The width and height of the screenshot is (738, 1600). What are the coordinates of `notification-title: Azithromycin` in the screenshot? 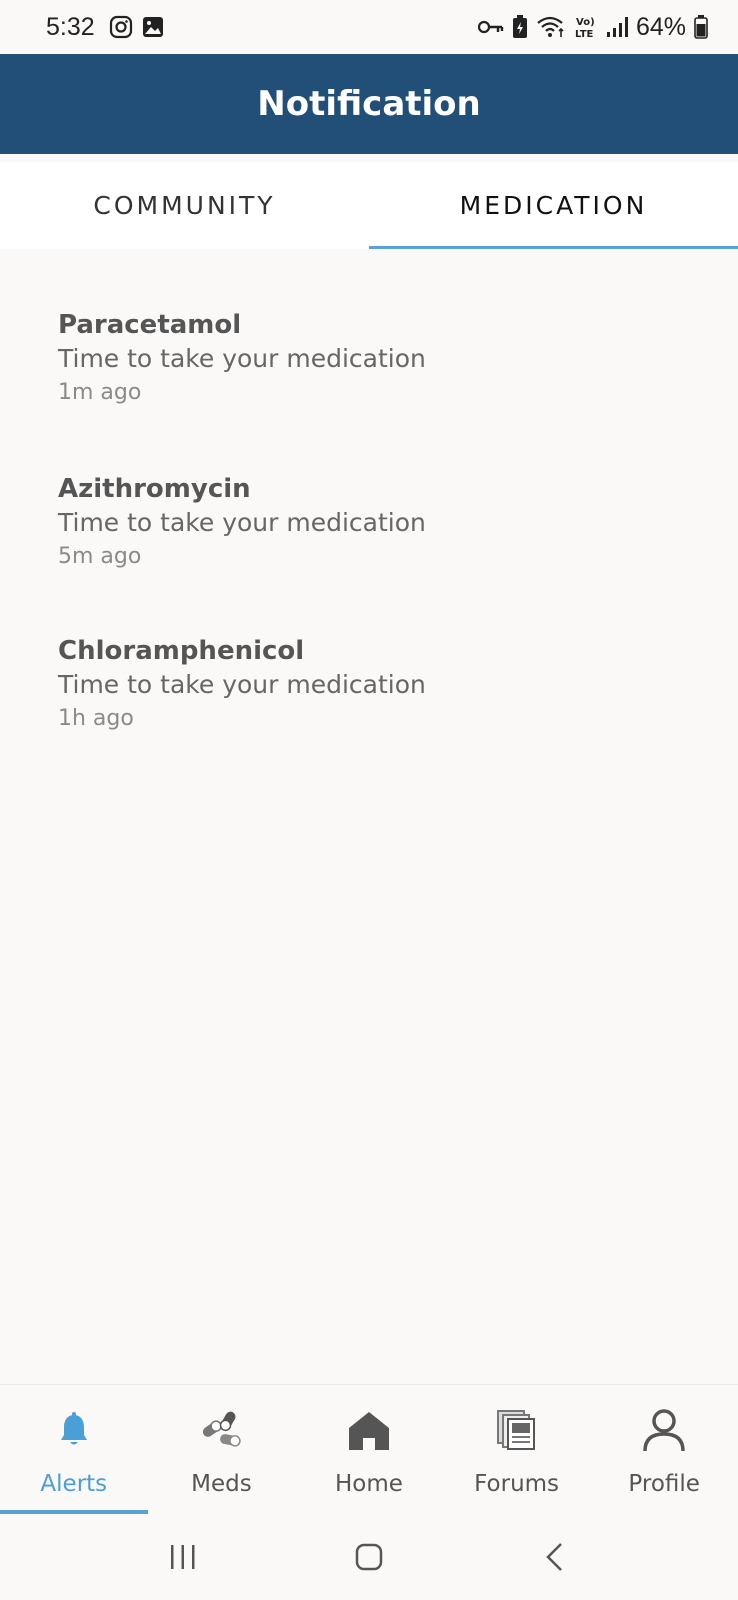 It's located at (154, 489).